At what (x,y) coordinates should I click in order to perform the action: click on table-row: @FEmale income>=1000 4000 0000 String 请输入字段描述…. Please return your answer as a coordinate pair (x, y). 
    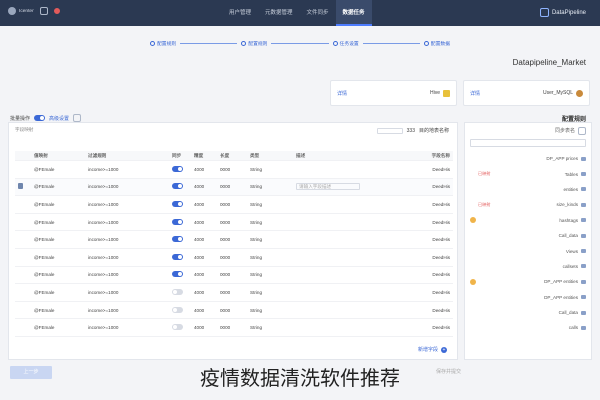
    Looking at the image, I should click on (234, 187).